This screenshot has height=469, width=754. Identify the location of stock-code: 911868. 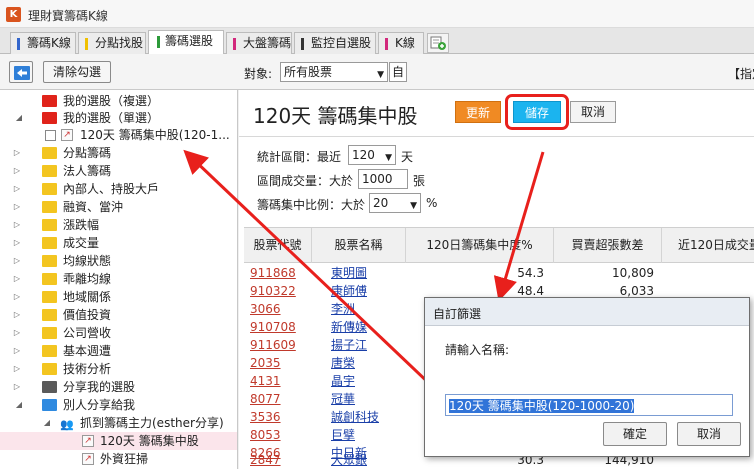
(273, 273).